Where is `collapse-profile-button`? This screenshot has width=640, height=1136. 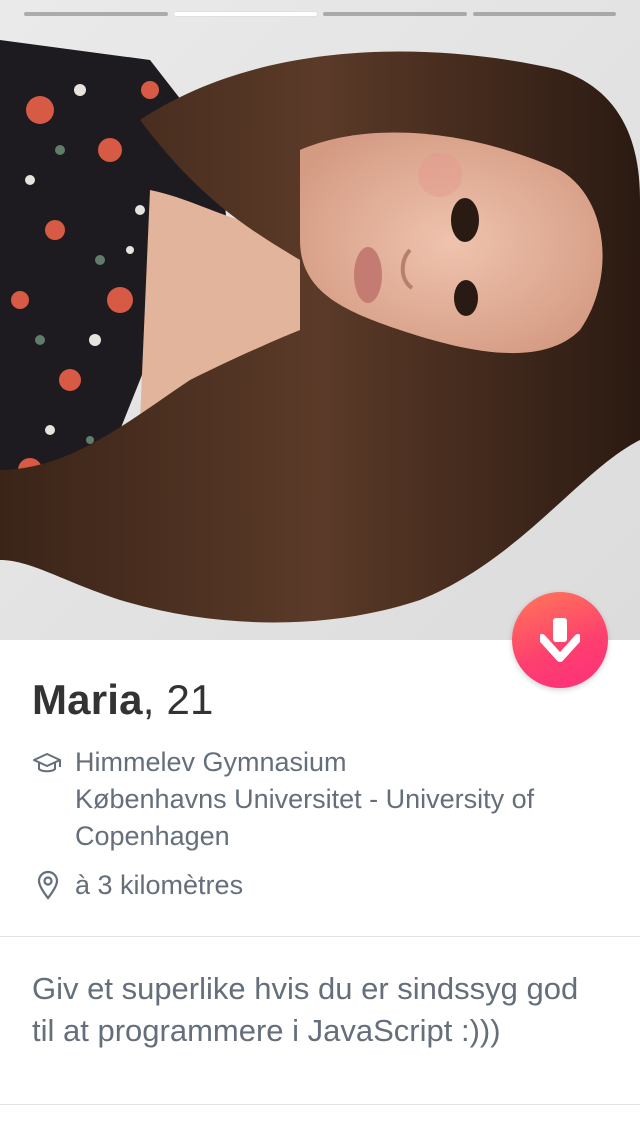
collapse-profile-button is located at coordinates (560, 640).